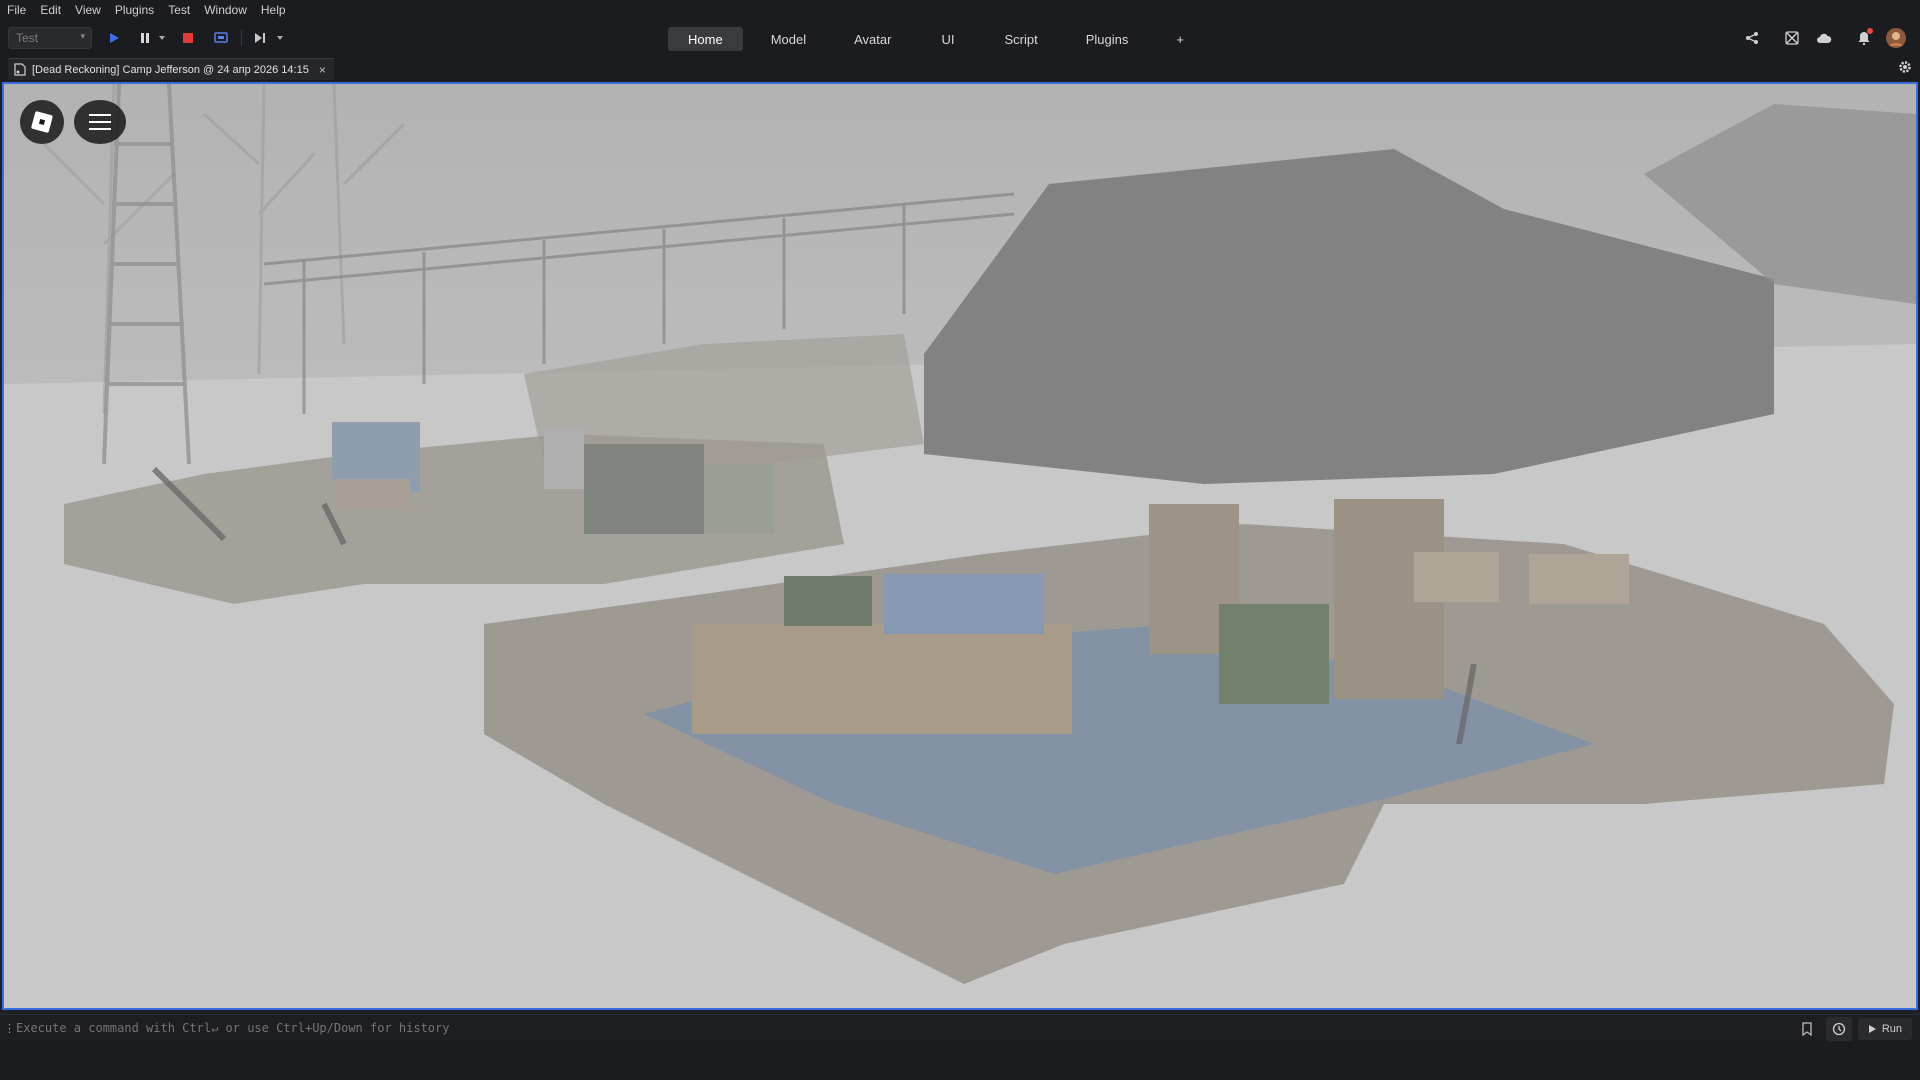 The width and height of the screenshot is (1920, 1080). I want to click on client-server-button, so click(221, 38).